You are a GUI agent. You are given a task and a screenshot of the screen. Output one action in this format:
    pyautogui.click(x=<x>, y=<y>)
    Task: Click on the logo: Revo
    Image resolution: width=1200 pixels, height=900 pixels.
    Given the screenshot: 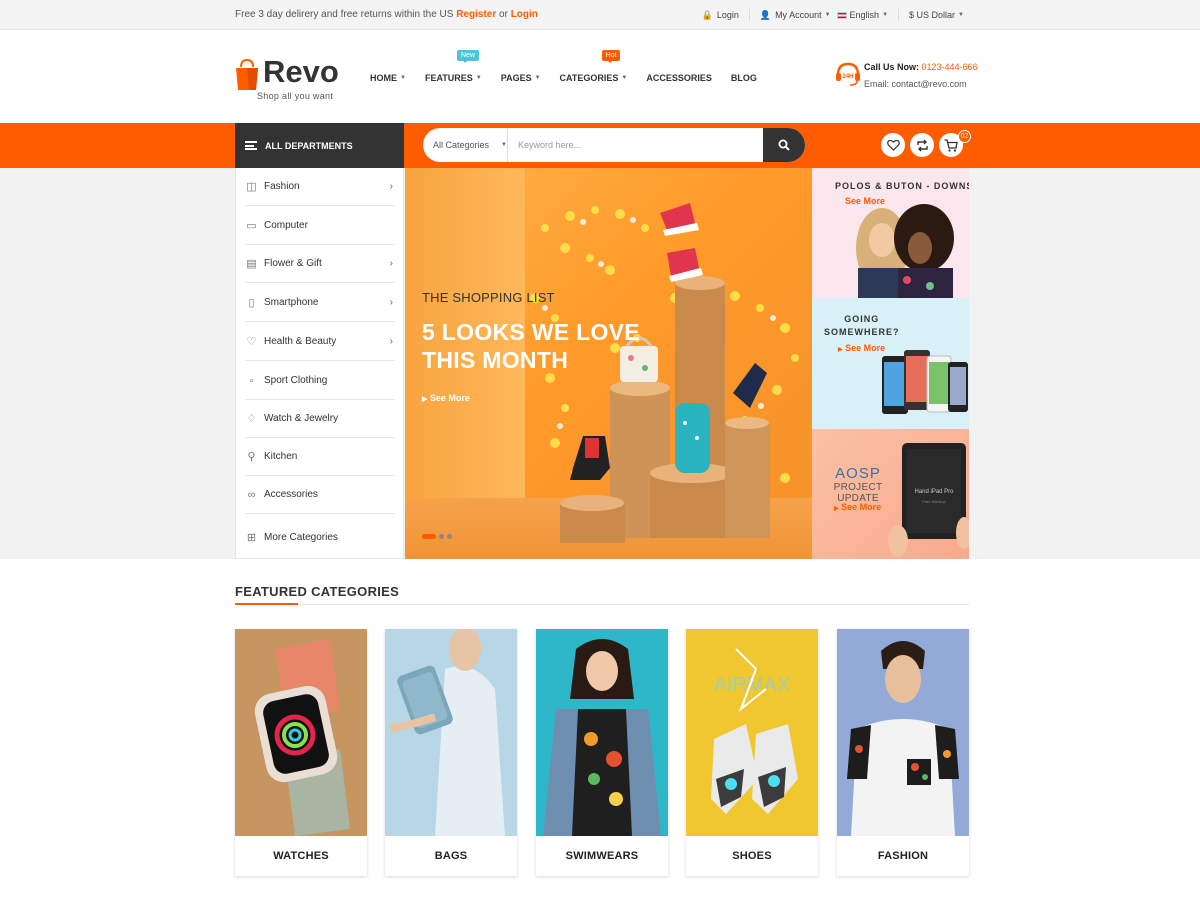 What is the action you would take?
    pyautogui.click(x=301, y=72)
    